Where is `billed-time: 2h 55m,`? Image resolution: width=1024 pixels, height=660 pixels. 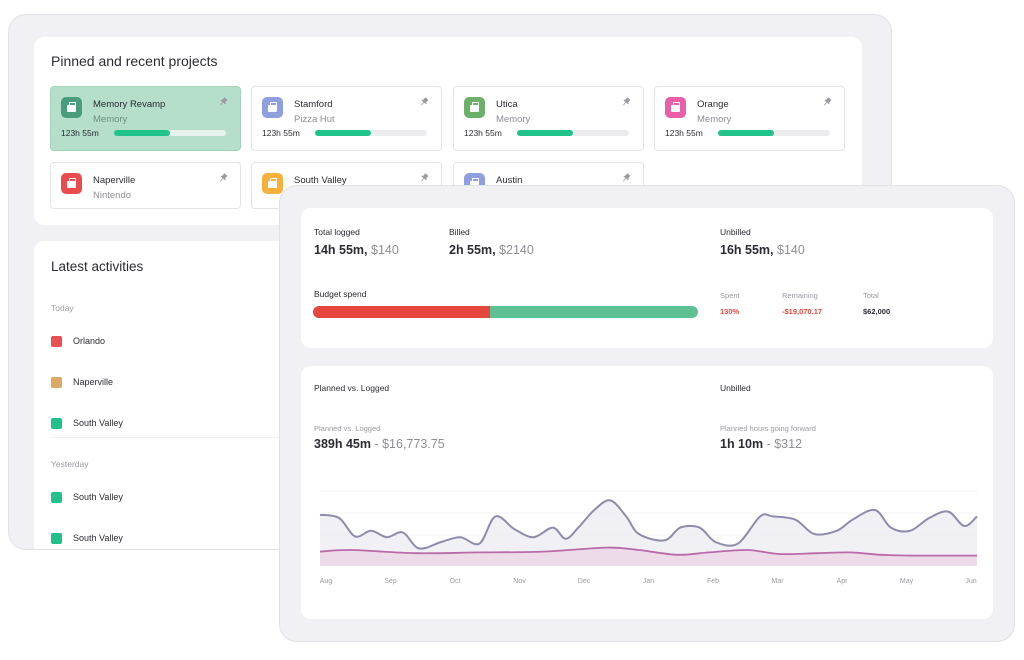 billed-time: 2h 55m, is located at coordinates (472, 250).